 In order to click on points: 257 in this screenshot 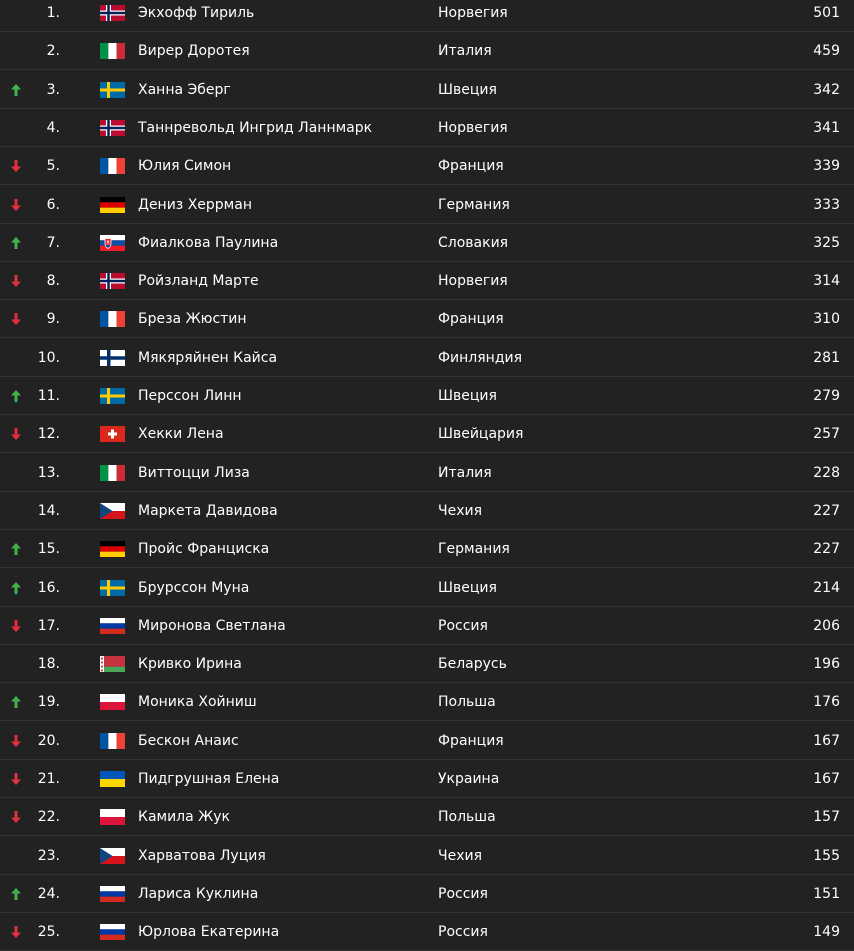, I will do `click(826, 434)`.